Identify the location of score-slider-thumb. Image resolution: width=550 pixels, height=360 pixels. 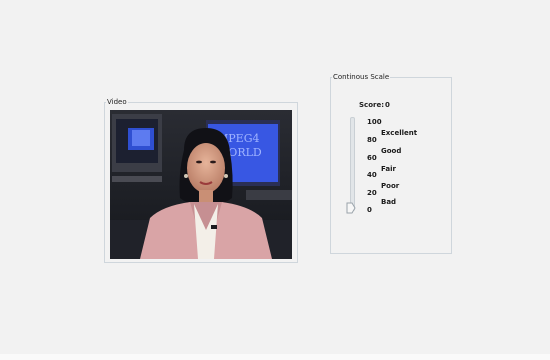
(351, 208).